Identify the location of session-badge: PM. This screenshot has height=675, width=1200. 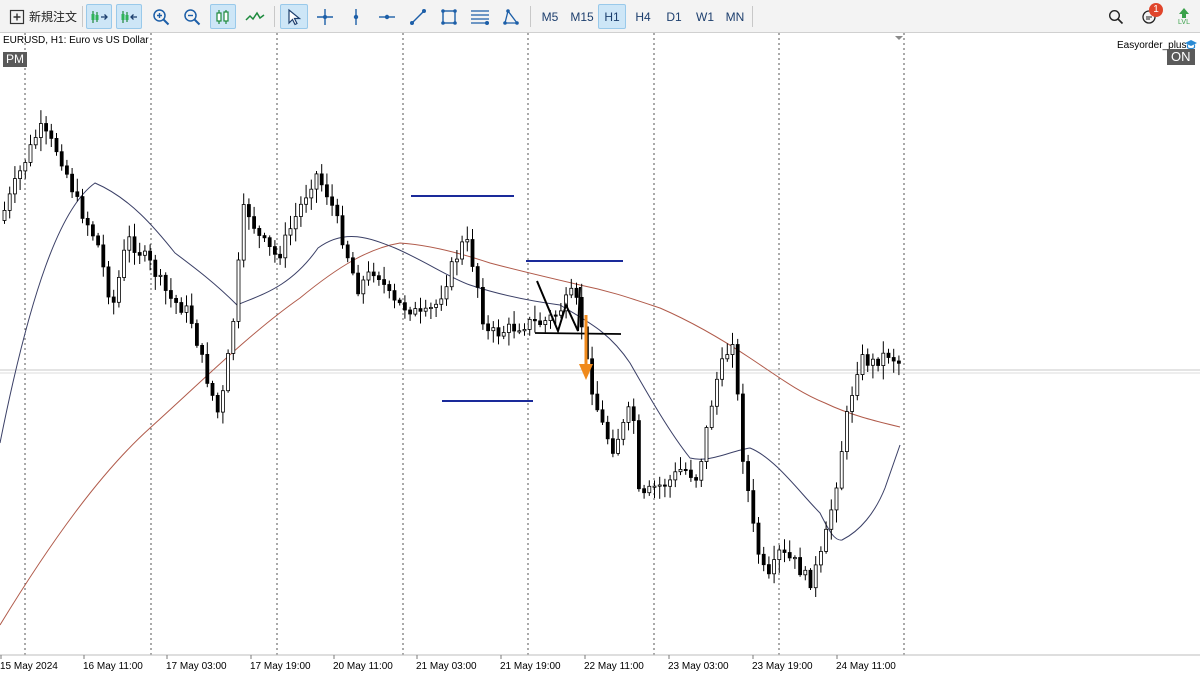
(15, 59).